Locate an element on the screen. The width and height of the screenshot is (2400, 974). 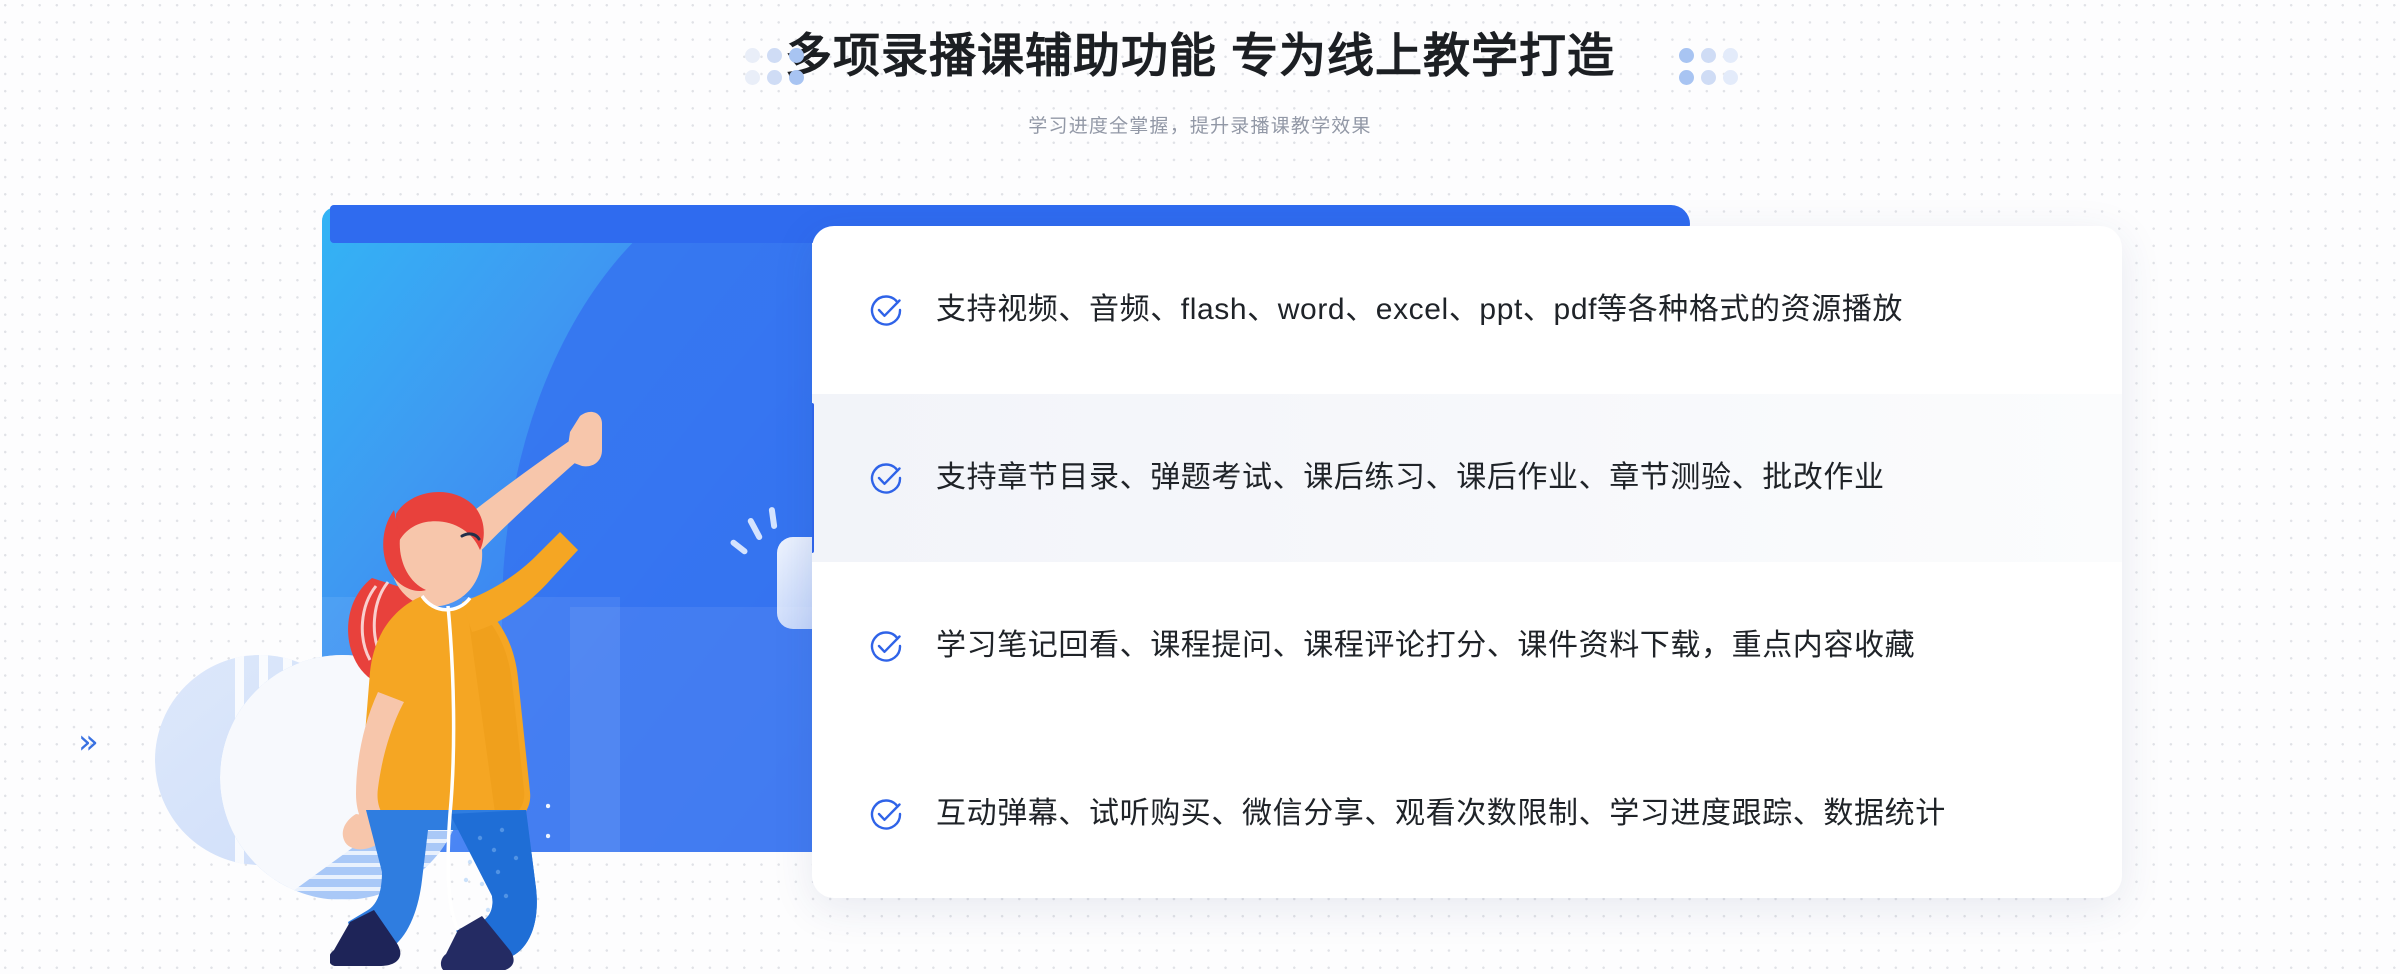
page-title: 多项录播课辅助功能 专为线上教学打造 is located at coordinates (1200, 55).